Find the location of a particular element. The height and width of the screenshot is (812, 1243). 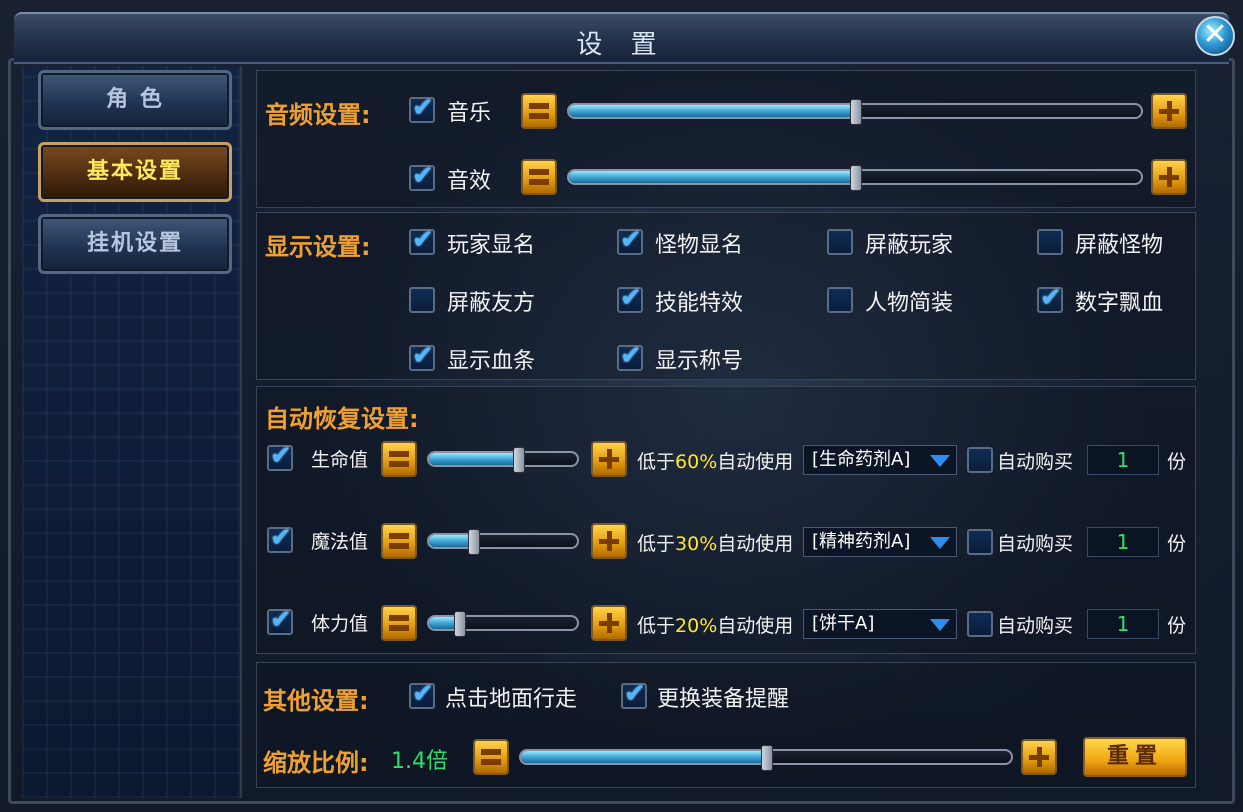

hide-players-checkbox is located at coordinates (840, 242).